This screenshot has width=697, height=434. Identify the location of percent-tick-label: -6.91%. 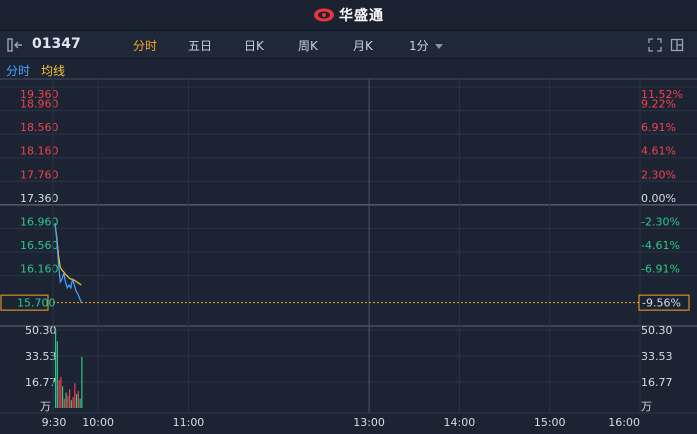
(660, 269).